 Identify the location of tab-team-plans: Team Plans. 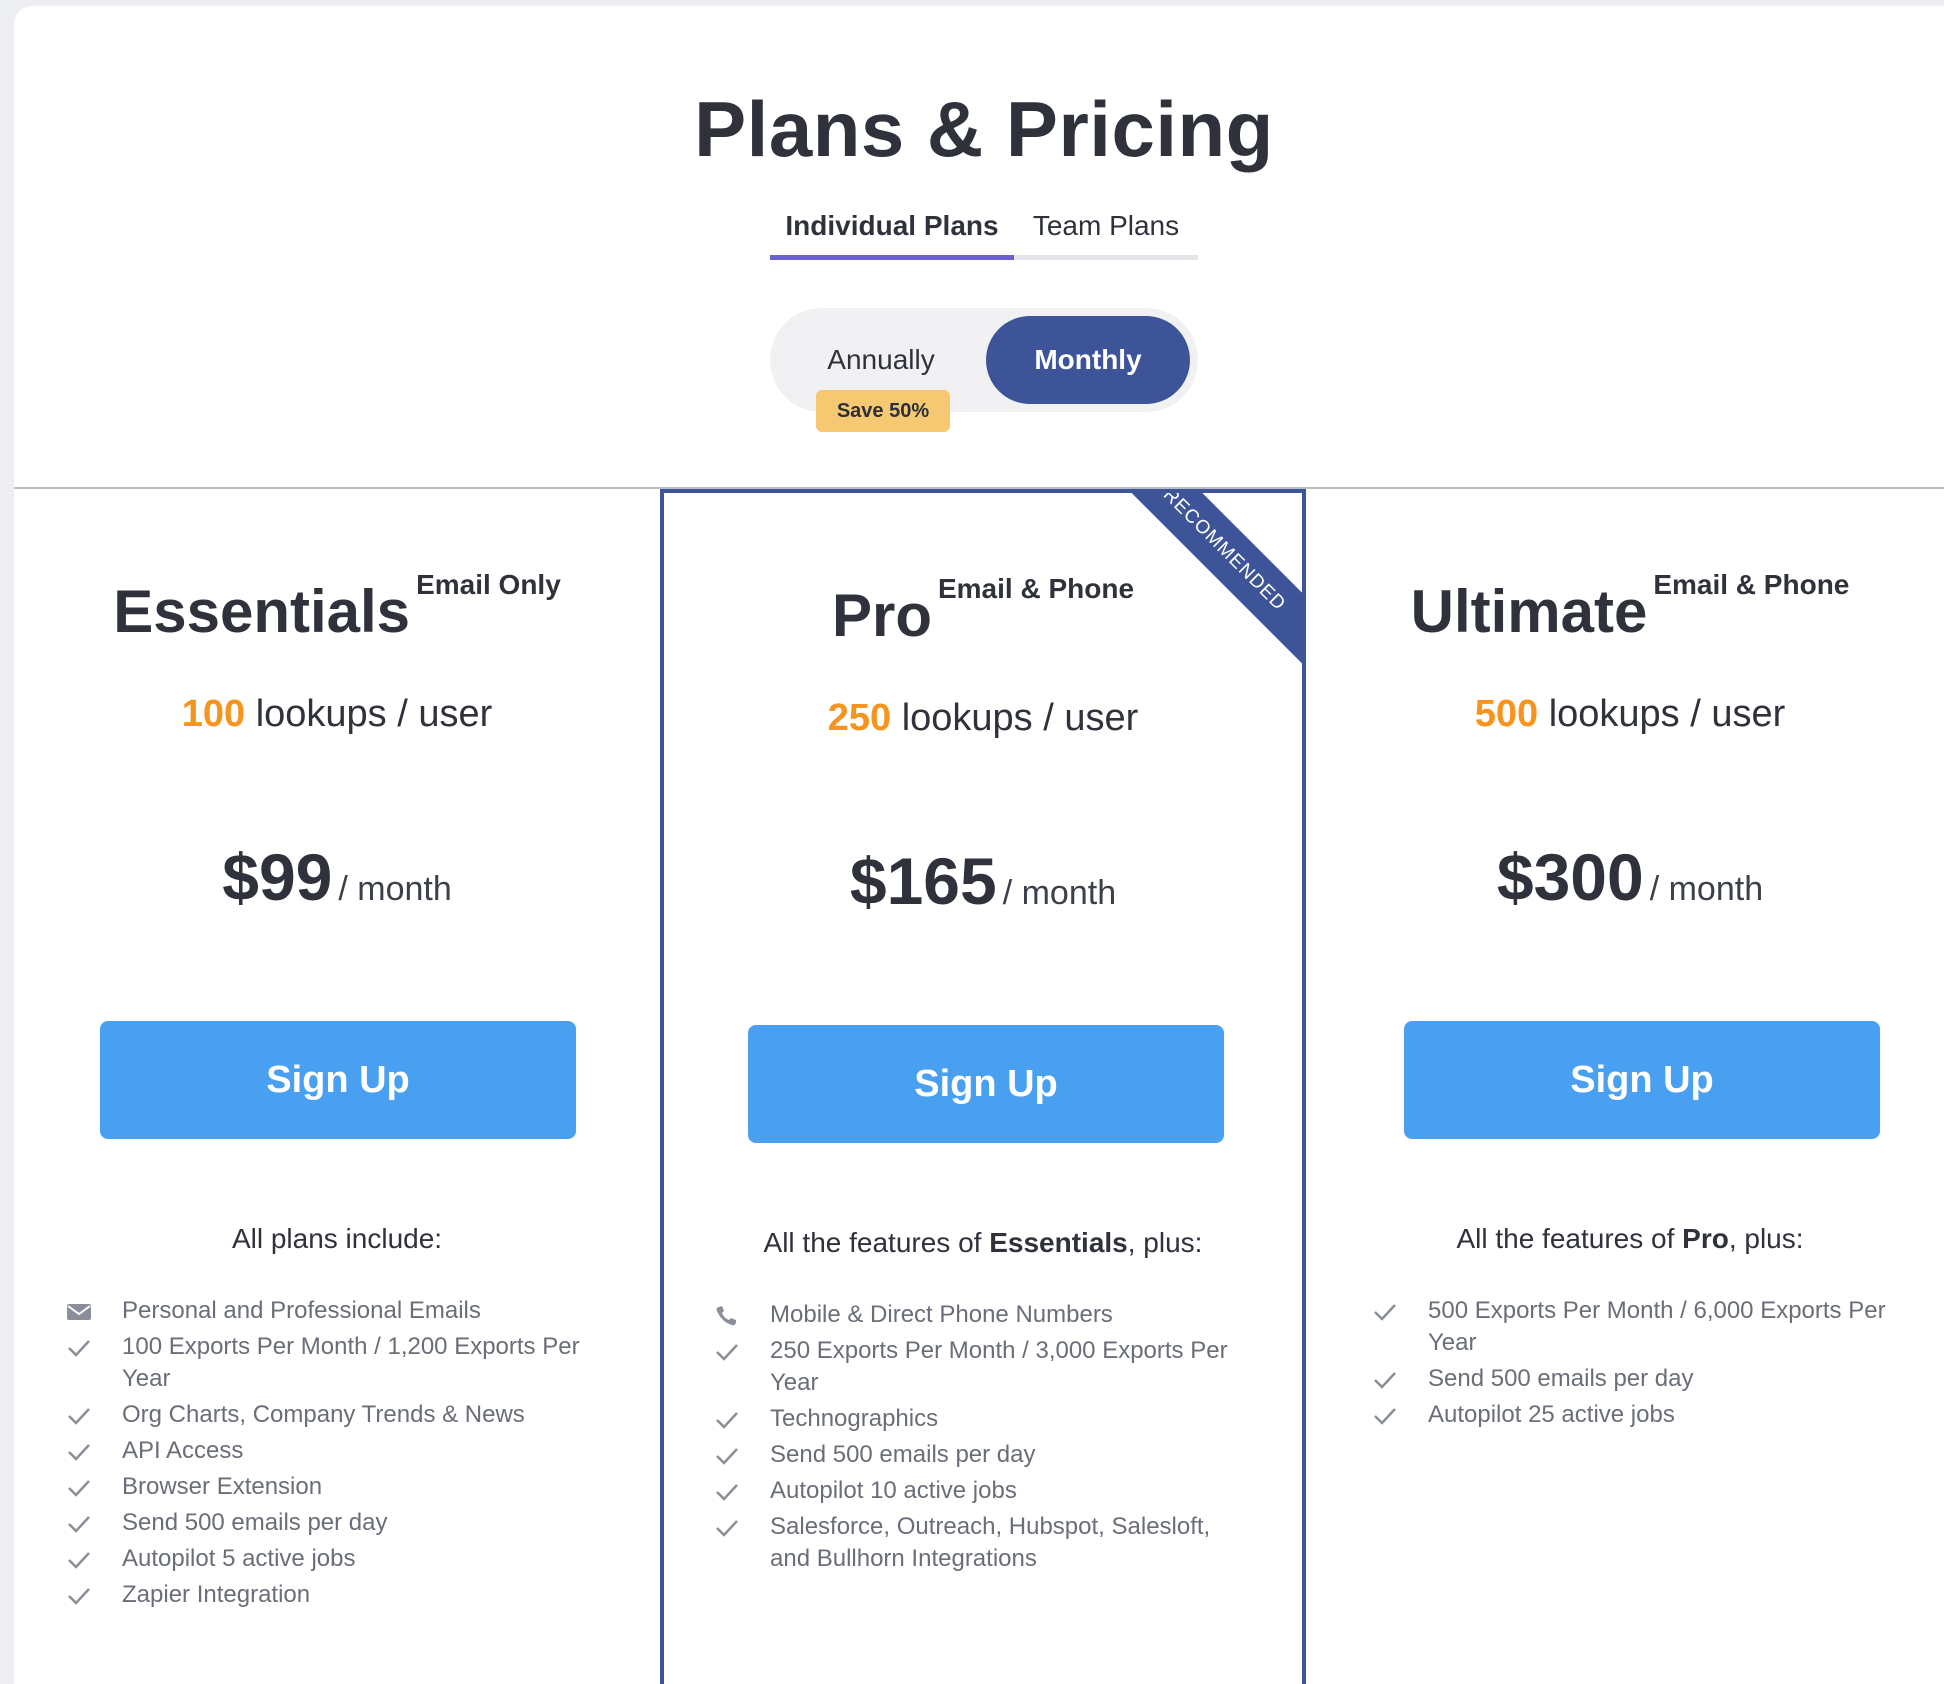
(1106, 233).